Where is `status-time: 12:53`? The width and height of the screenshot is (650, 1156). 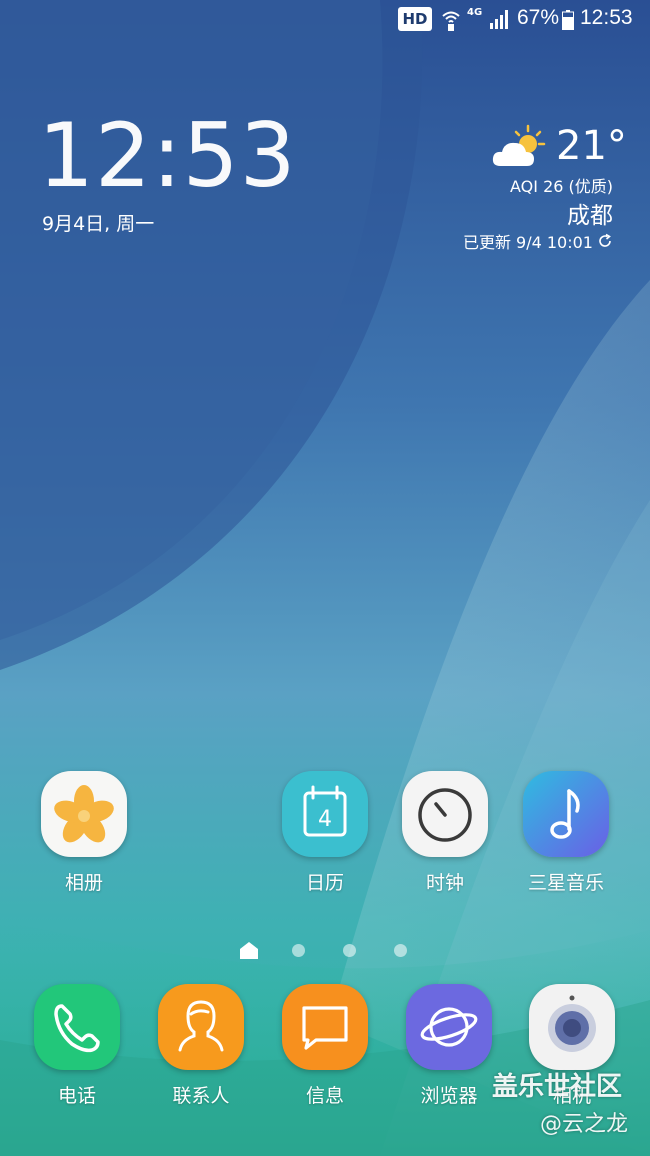 status-time: 12:53 is located at coordinates (606, 17).